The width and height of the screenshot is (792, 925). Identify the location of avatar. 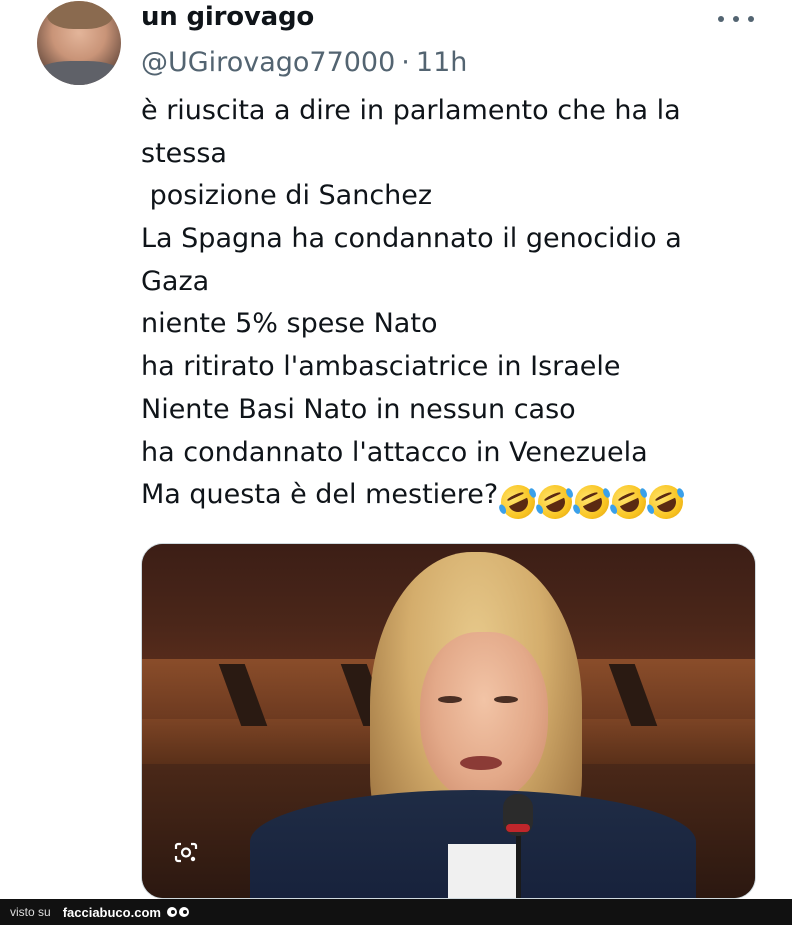
(79, 43).